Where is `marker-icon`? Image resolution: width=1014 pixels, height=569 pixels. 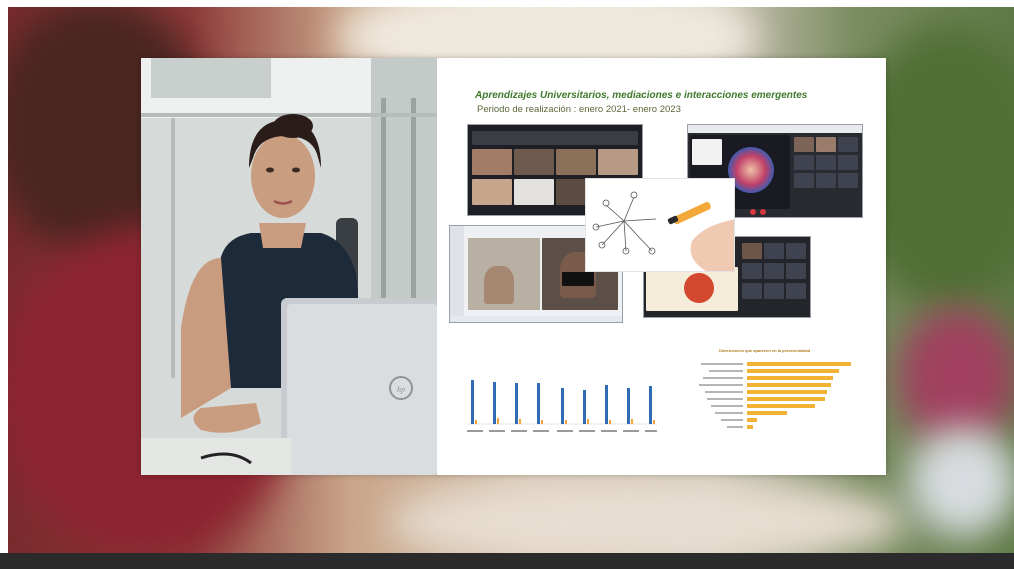
marker-icon is located at coordinates (692, 213).